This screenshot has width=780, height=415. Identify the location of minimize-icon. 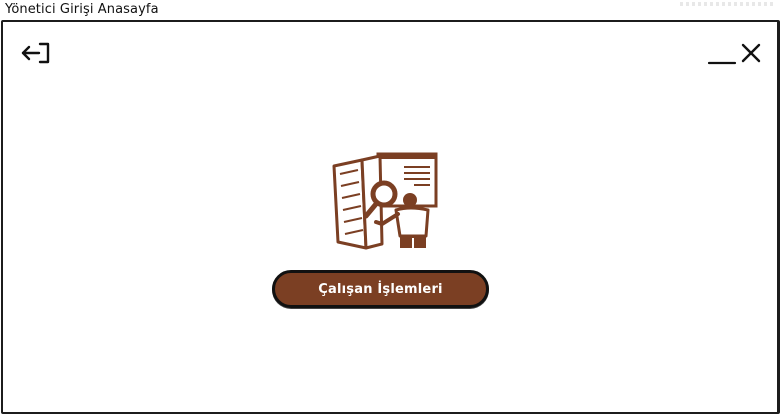
(722, 57).